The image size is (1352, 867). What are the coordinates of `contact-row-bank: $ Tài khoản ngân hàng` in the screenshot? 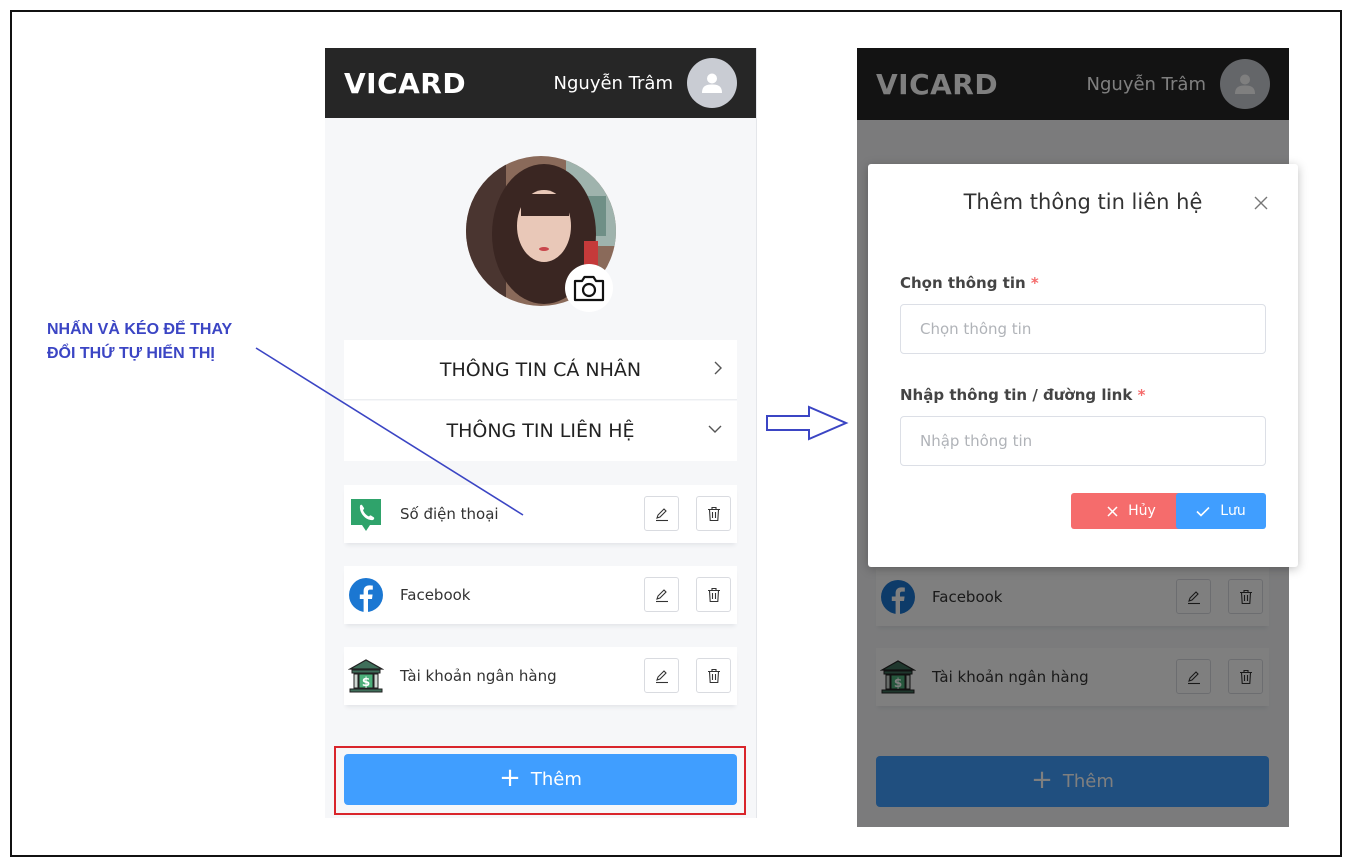 It's located at (540, 676).